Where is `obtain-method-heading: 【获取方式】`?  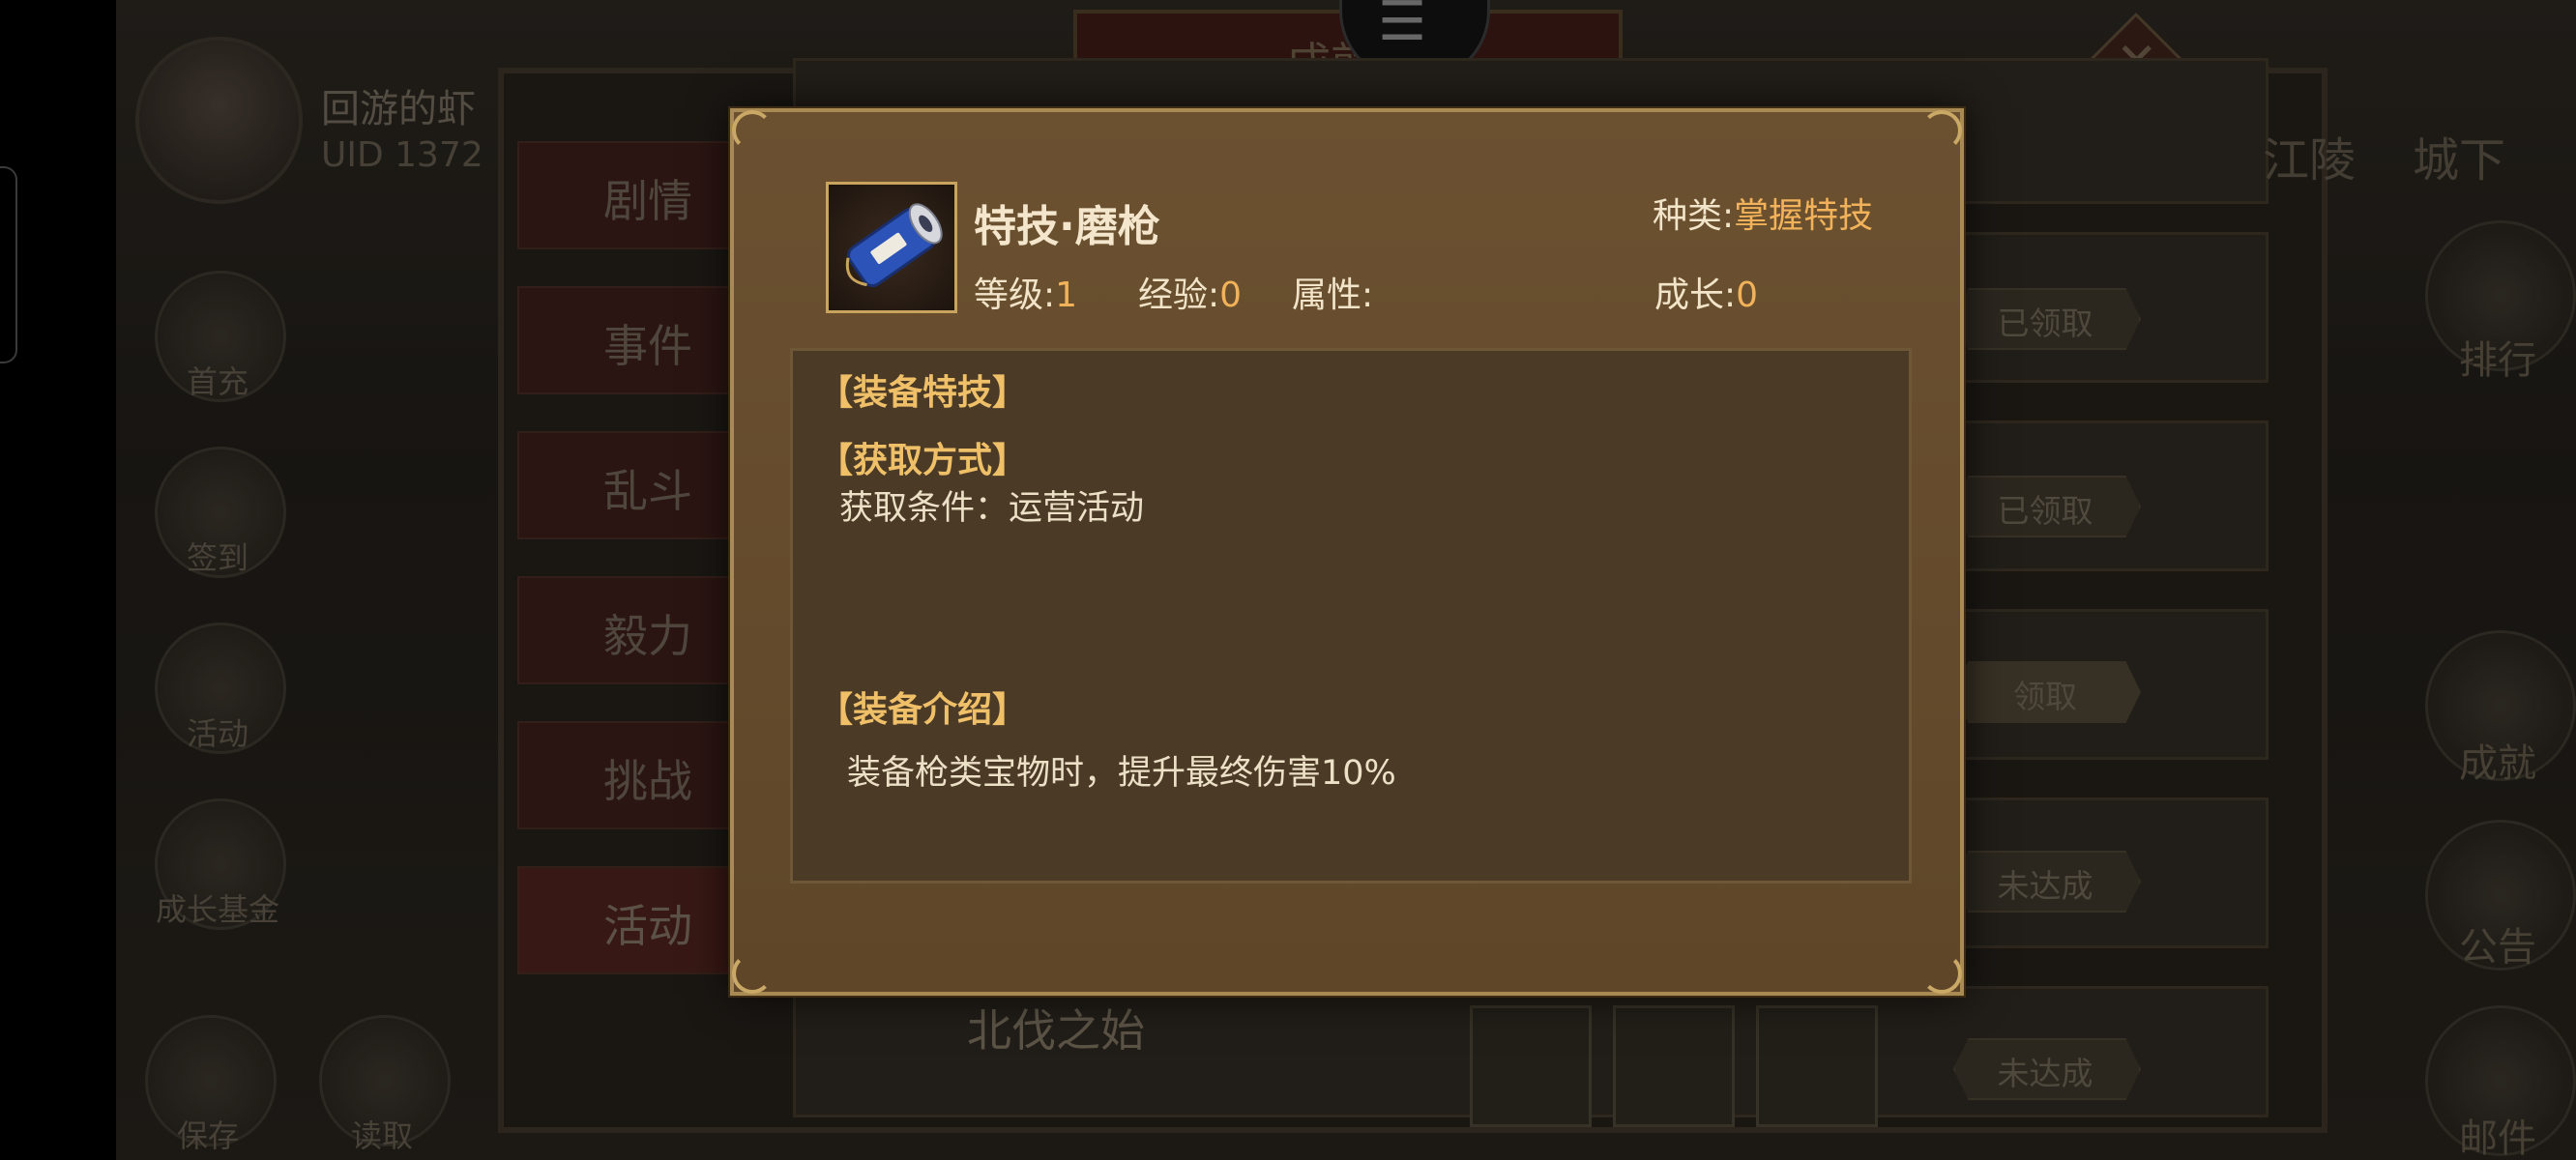 obtain-method-heading: 【获取方式】 is located at coordinates (923, 461).